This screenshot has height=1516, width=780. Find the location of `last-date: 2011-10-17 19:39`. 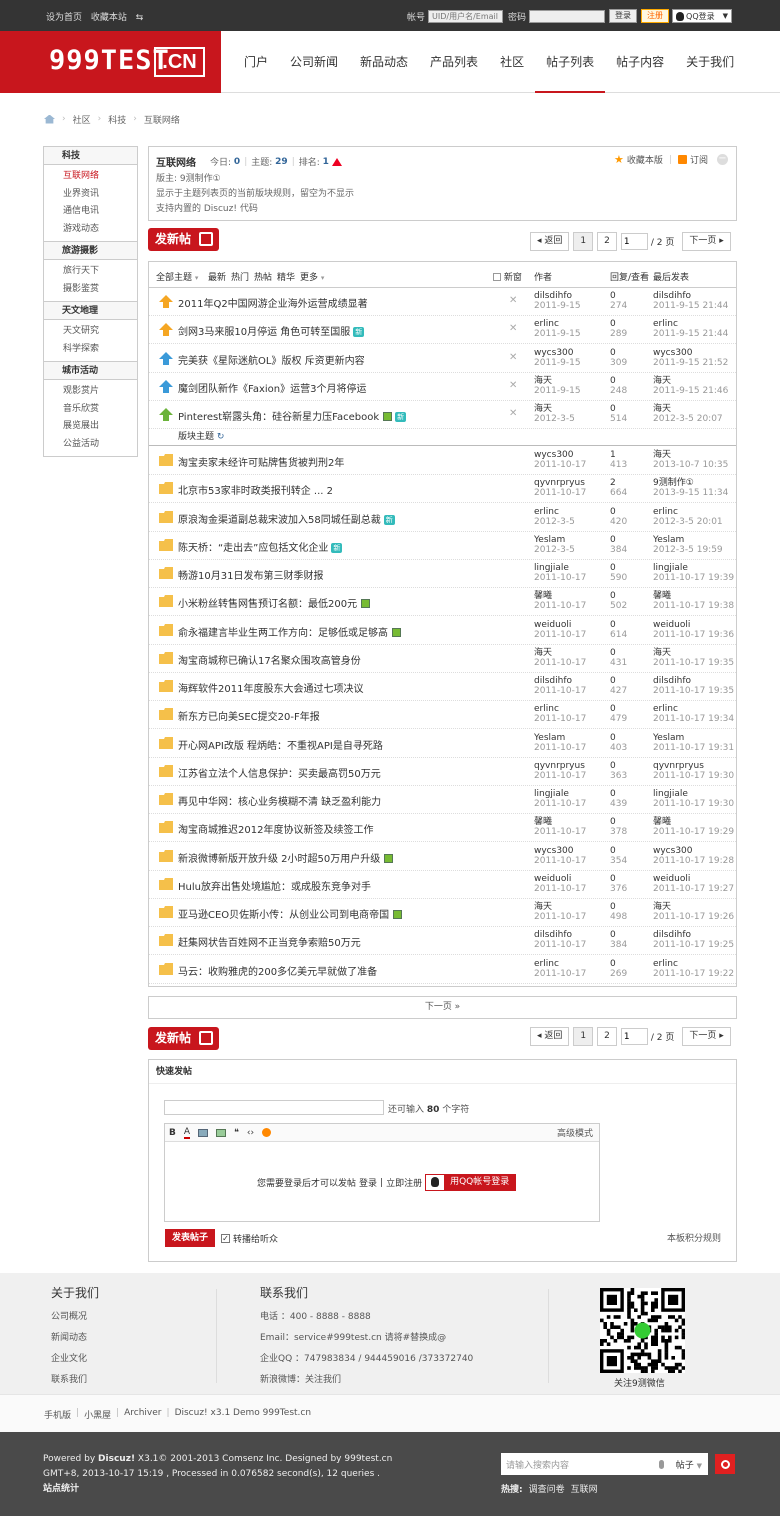

last-date: 2011-10-17 19:39 is located at coordinates (693, 578).